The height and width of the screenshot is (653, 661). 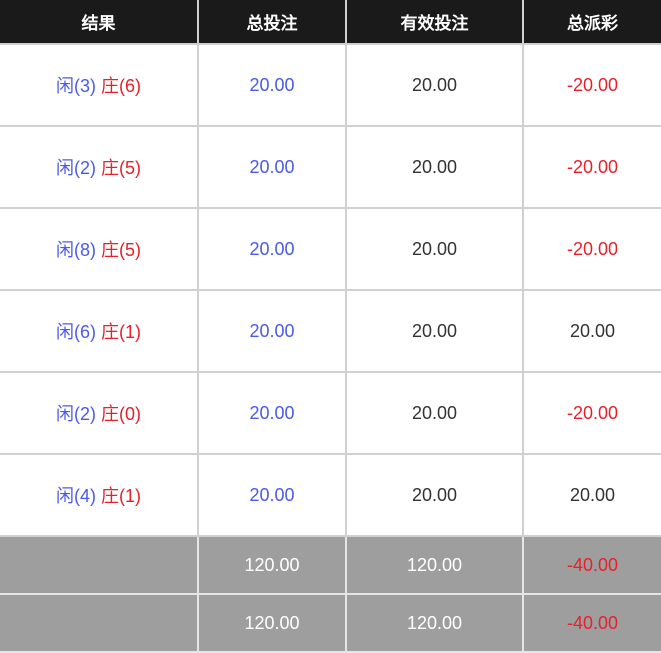 I want to click on table-row: 闲(6) 庄(1) 20.00 20.00 20.00, so click(x=330, y=331).